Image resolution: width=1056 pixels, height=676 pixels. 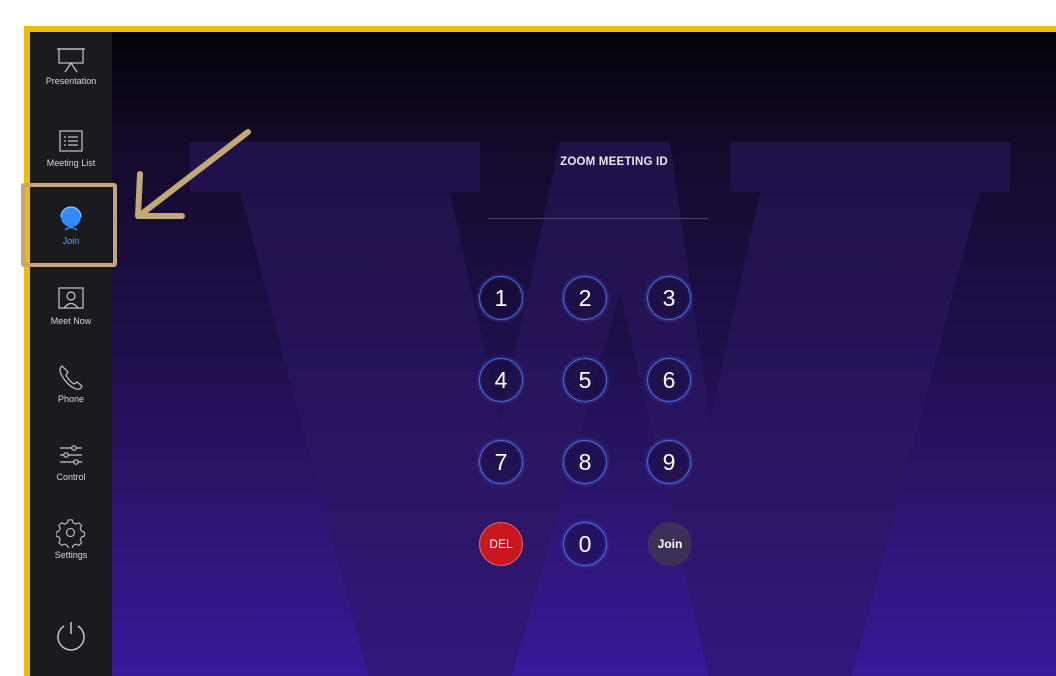 I want to click on sidebar-item-label: Meeting List, so click(x=71, y=163).